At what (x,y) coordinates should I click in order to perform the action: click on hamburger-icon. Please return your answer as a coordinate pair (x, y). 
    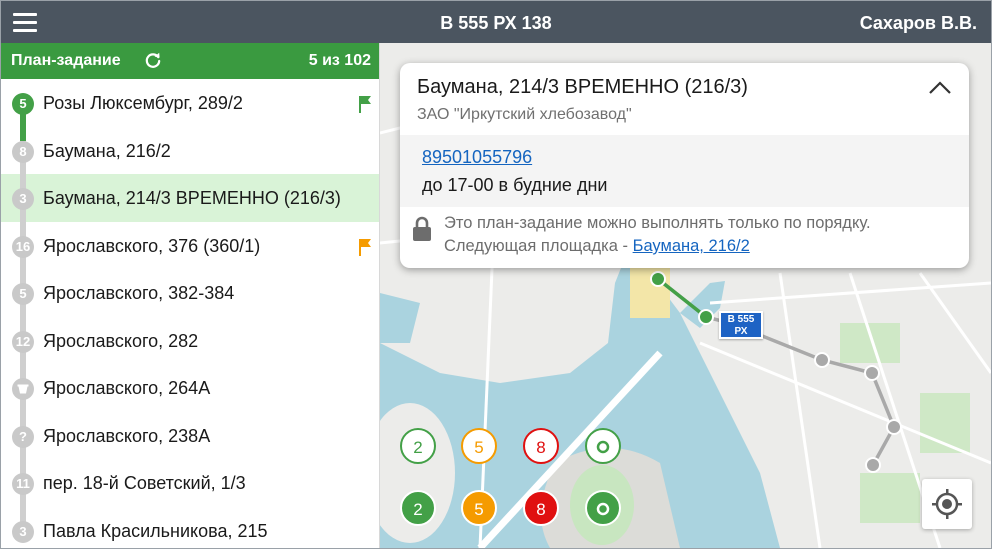
    Looking at the image, I should click on (25, 14).